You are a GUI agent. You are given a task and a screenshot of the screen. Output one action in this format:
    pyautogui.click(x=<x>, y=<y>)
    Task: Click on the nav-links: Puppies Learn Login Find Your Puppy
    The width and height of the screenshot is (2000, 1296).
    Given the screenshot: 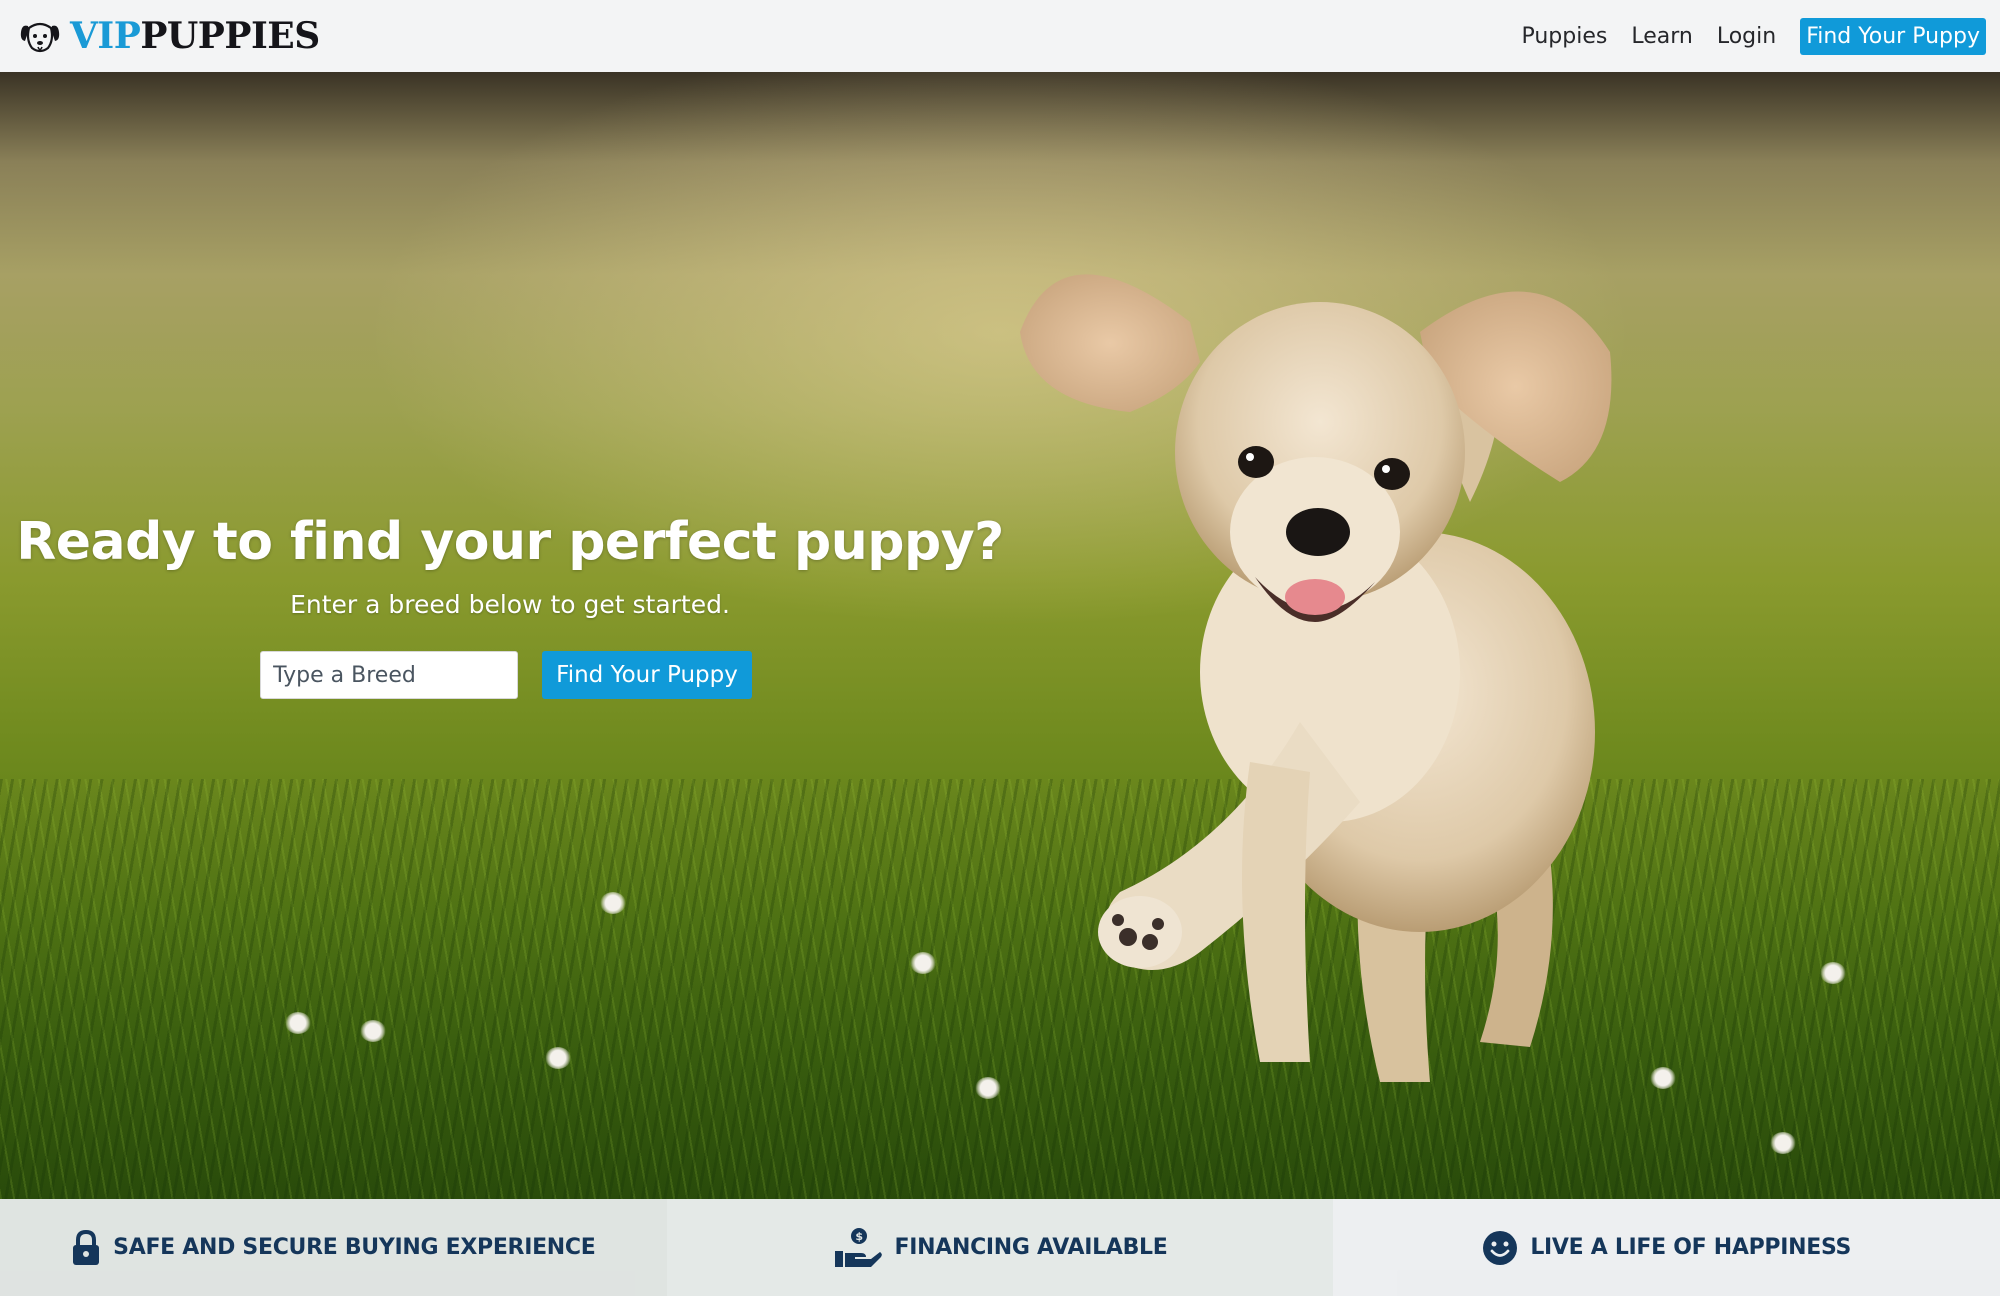 What is the action you would take?
    pyautogui.click(x=1753, y=36)
    